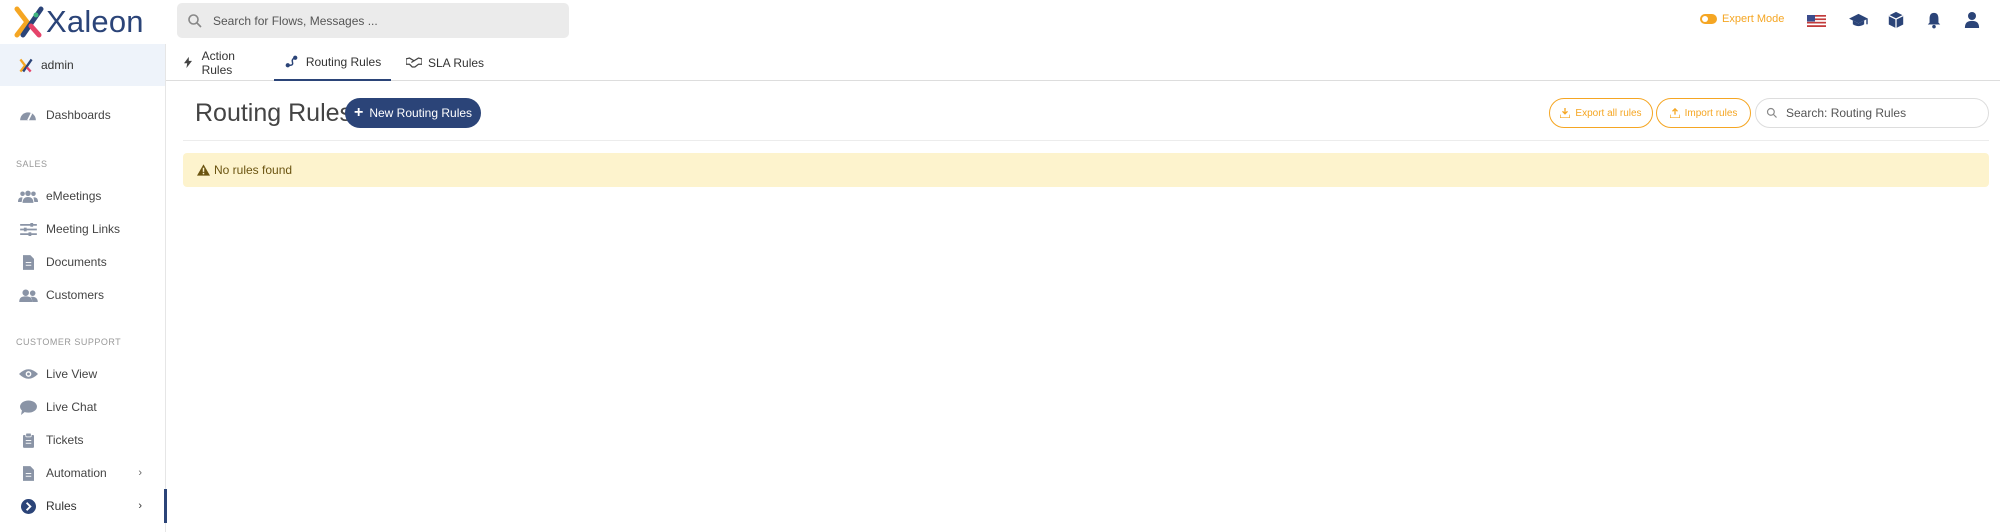 The image size is (2000, 532). What do you see at coordinates (28, 229) in the screenshot?
I see `sliders-icon` at bounding box center [28, 229].